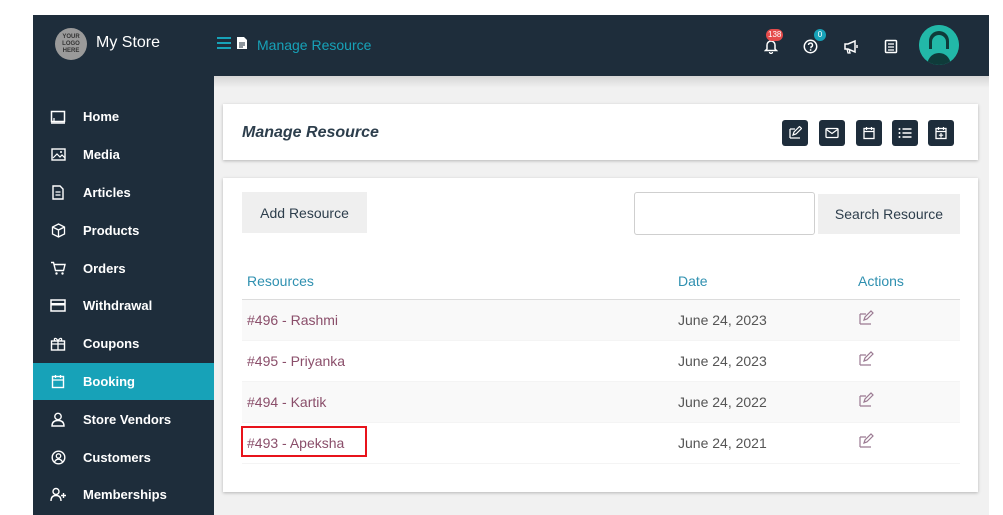 Image resolution: width=1003 pixels, height=515 pixels. What do you see at coordinates (722, 402) in the screenshot?
I see `resource-date: June 24, 2022` at bounding box center [722, 402].